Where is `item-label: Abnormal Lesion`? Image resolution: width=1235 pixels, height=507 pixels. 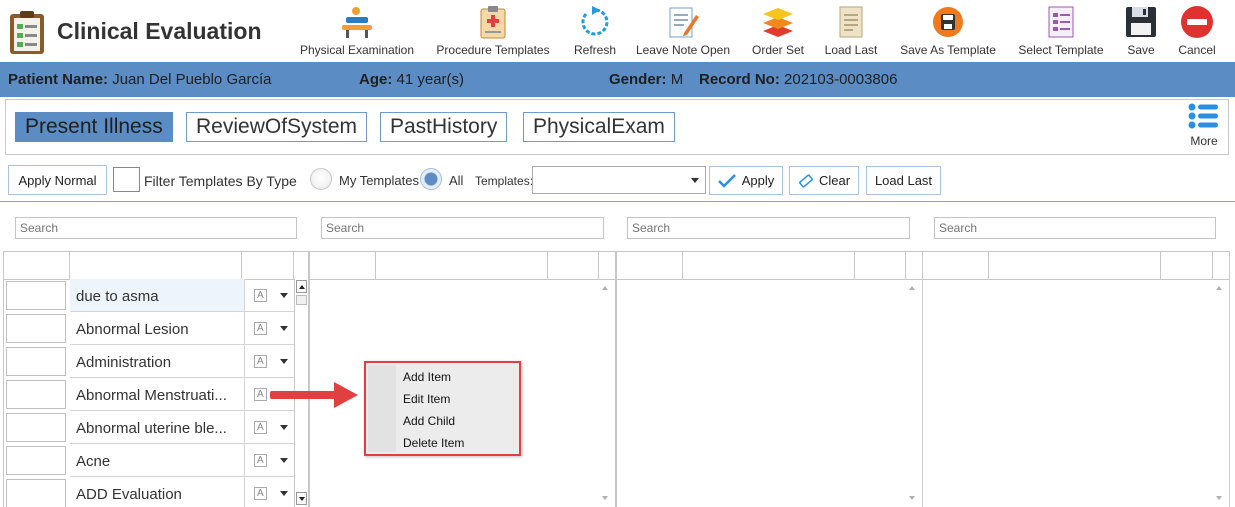 item-label: Abnormal Lesion is located at coordinates (157, 328).